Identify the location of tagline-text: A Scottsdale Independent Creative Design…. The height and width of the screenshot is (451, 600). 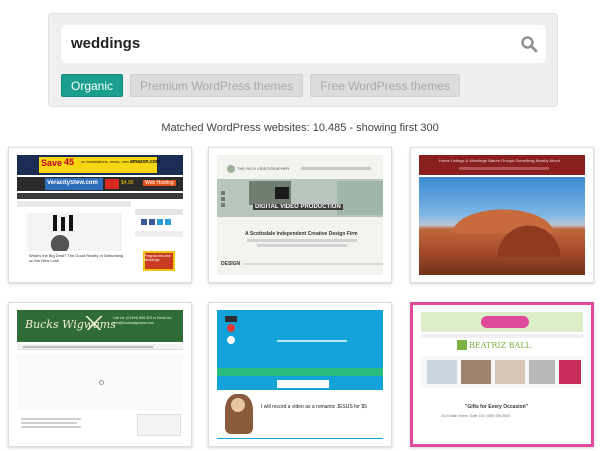
(301, 234).